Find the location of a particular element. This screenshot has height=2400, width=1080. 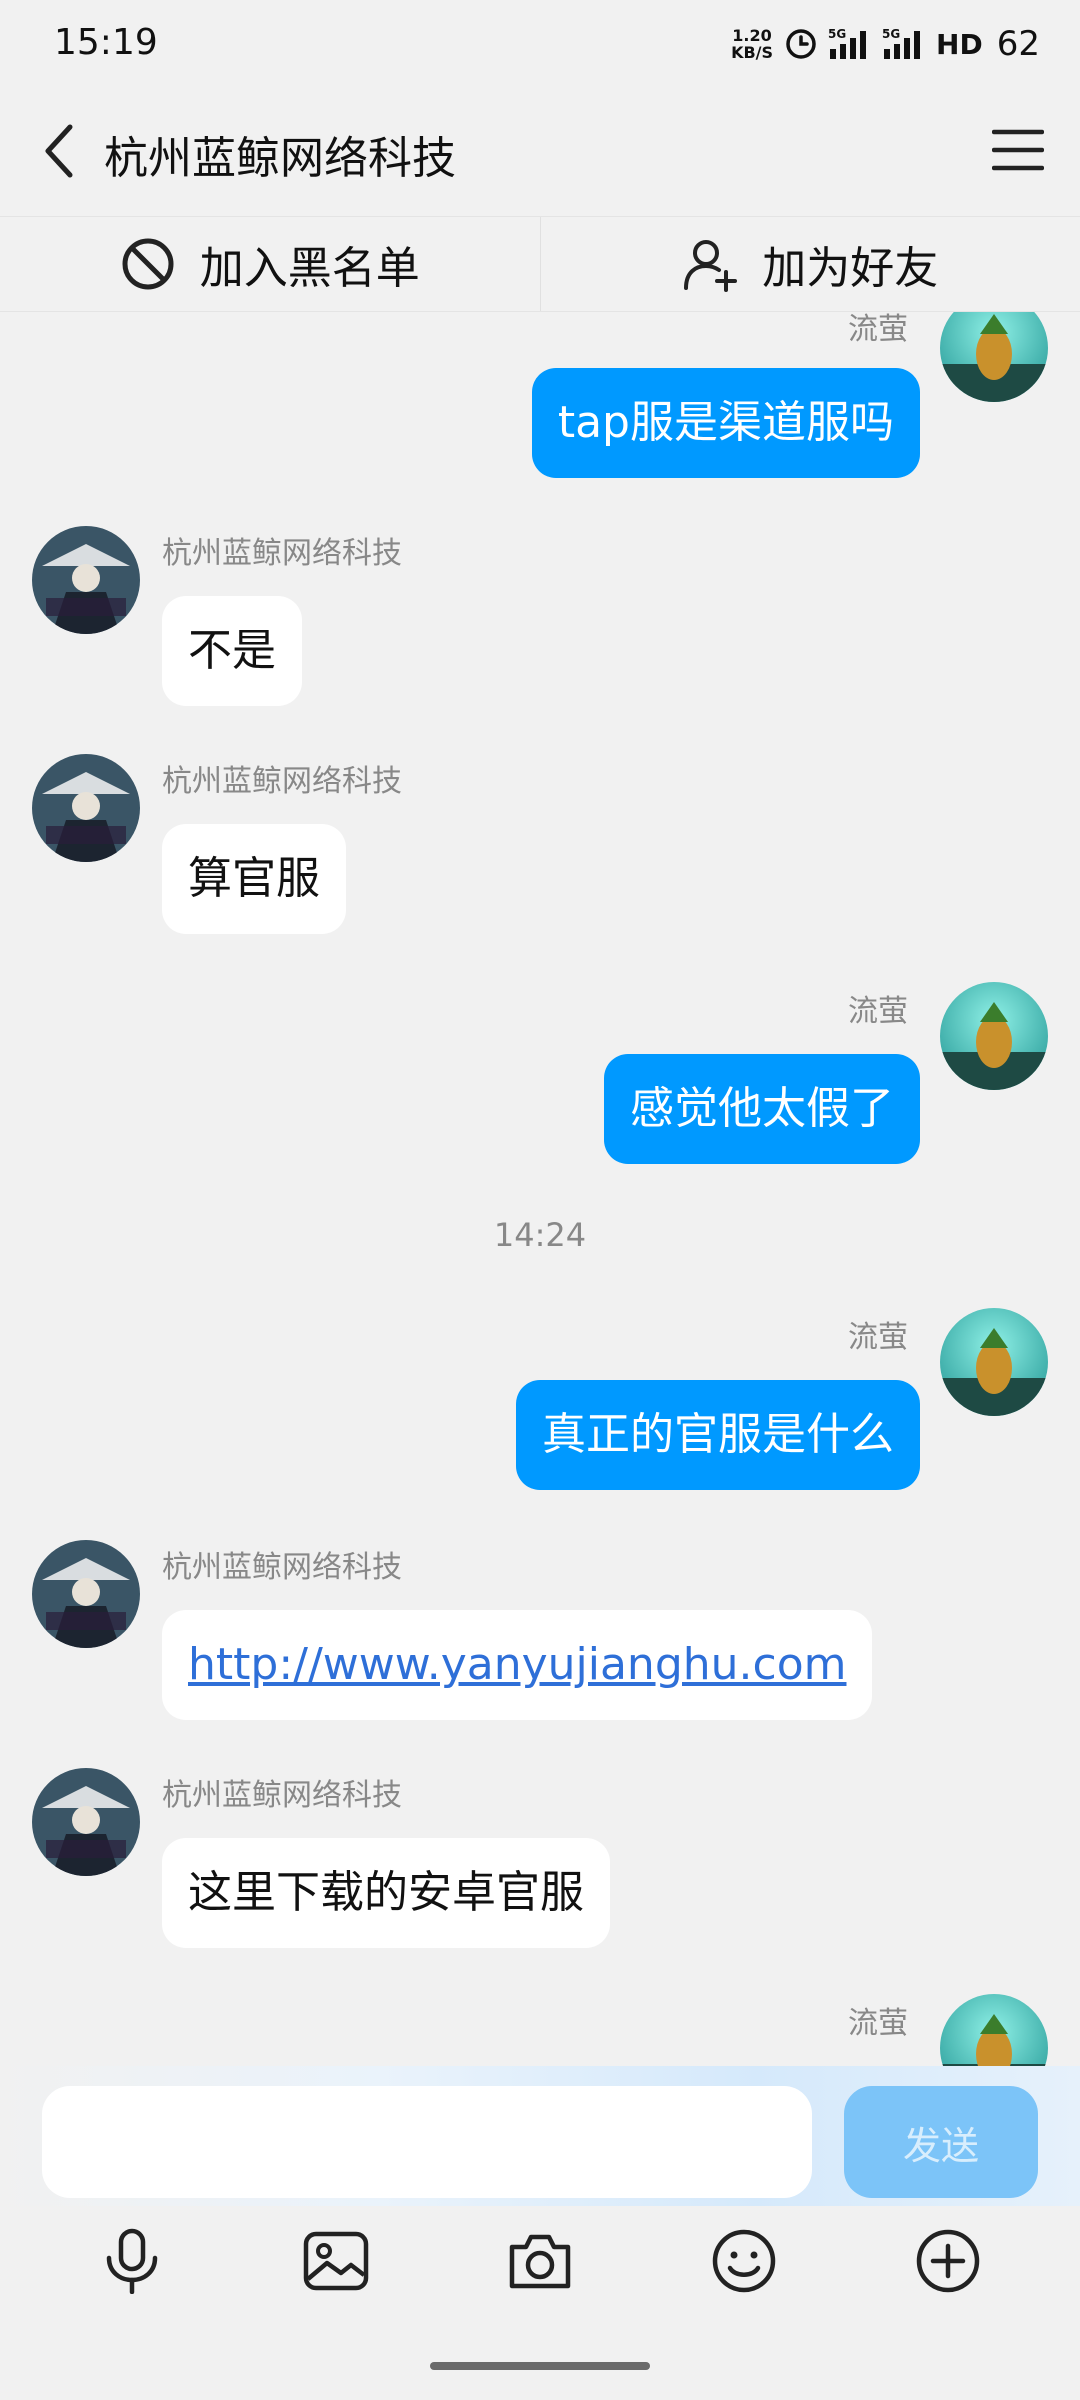

hamburger-menu-icon is located at coordinates (1018, 150).